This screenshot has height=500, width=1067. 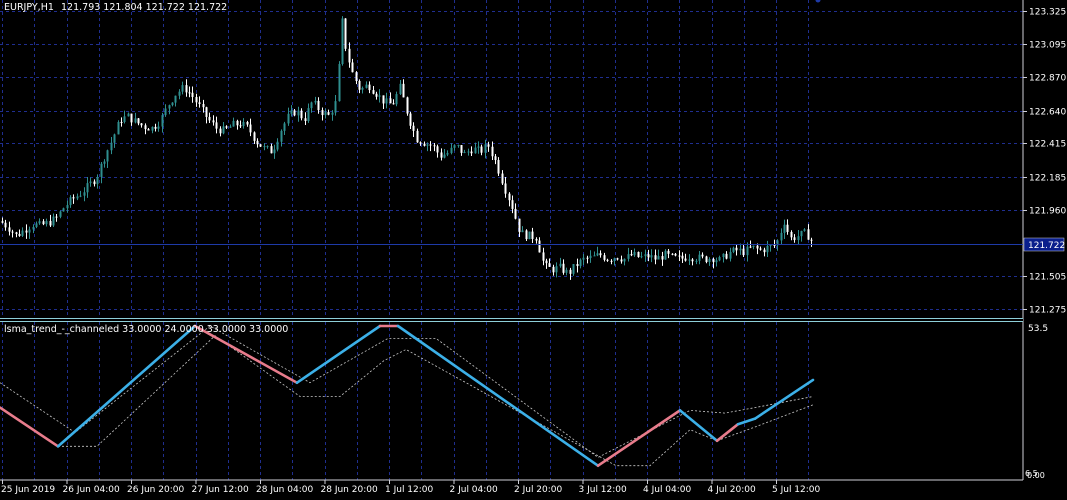 I want to click on x-tick-label: 4 Jul 04:00, so click(x=667, y=490).